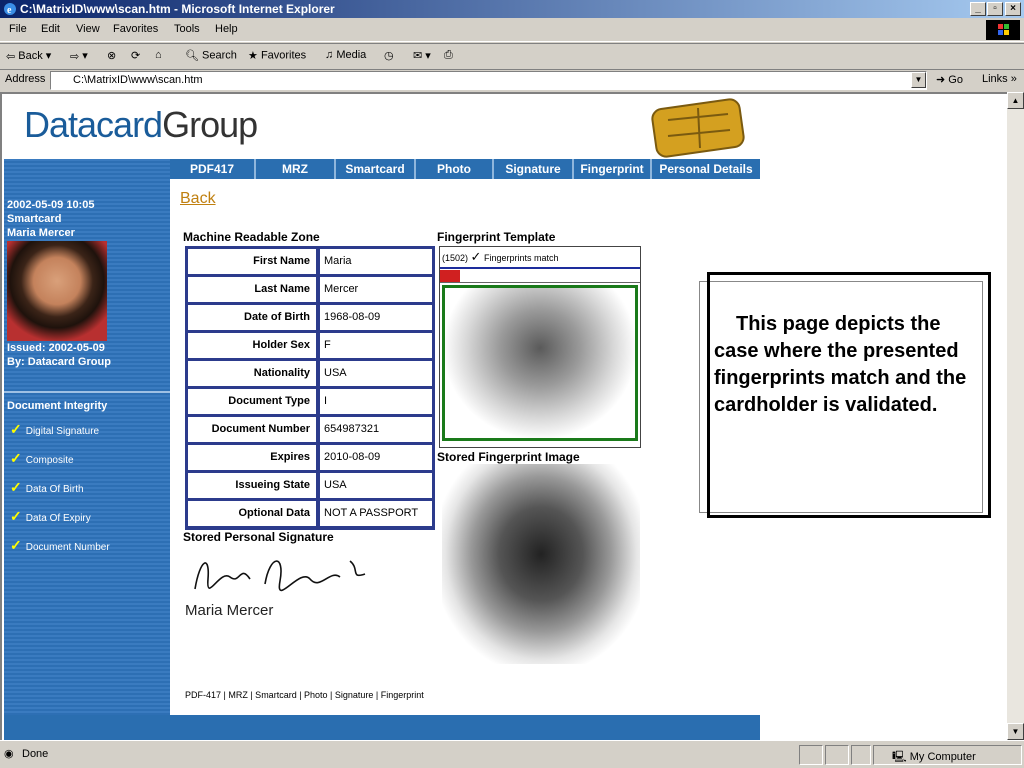  Describe the element at coordinates (329, 55) in the screenshot. I see `media-icon: ♫` at that location.